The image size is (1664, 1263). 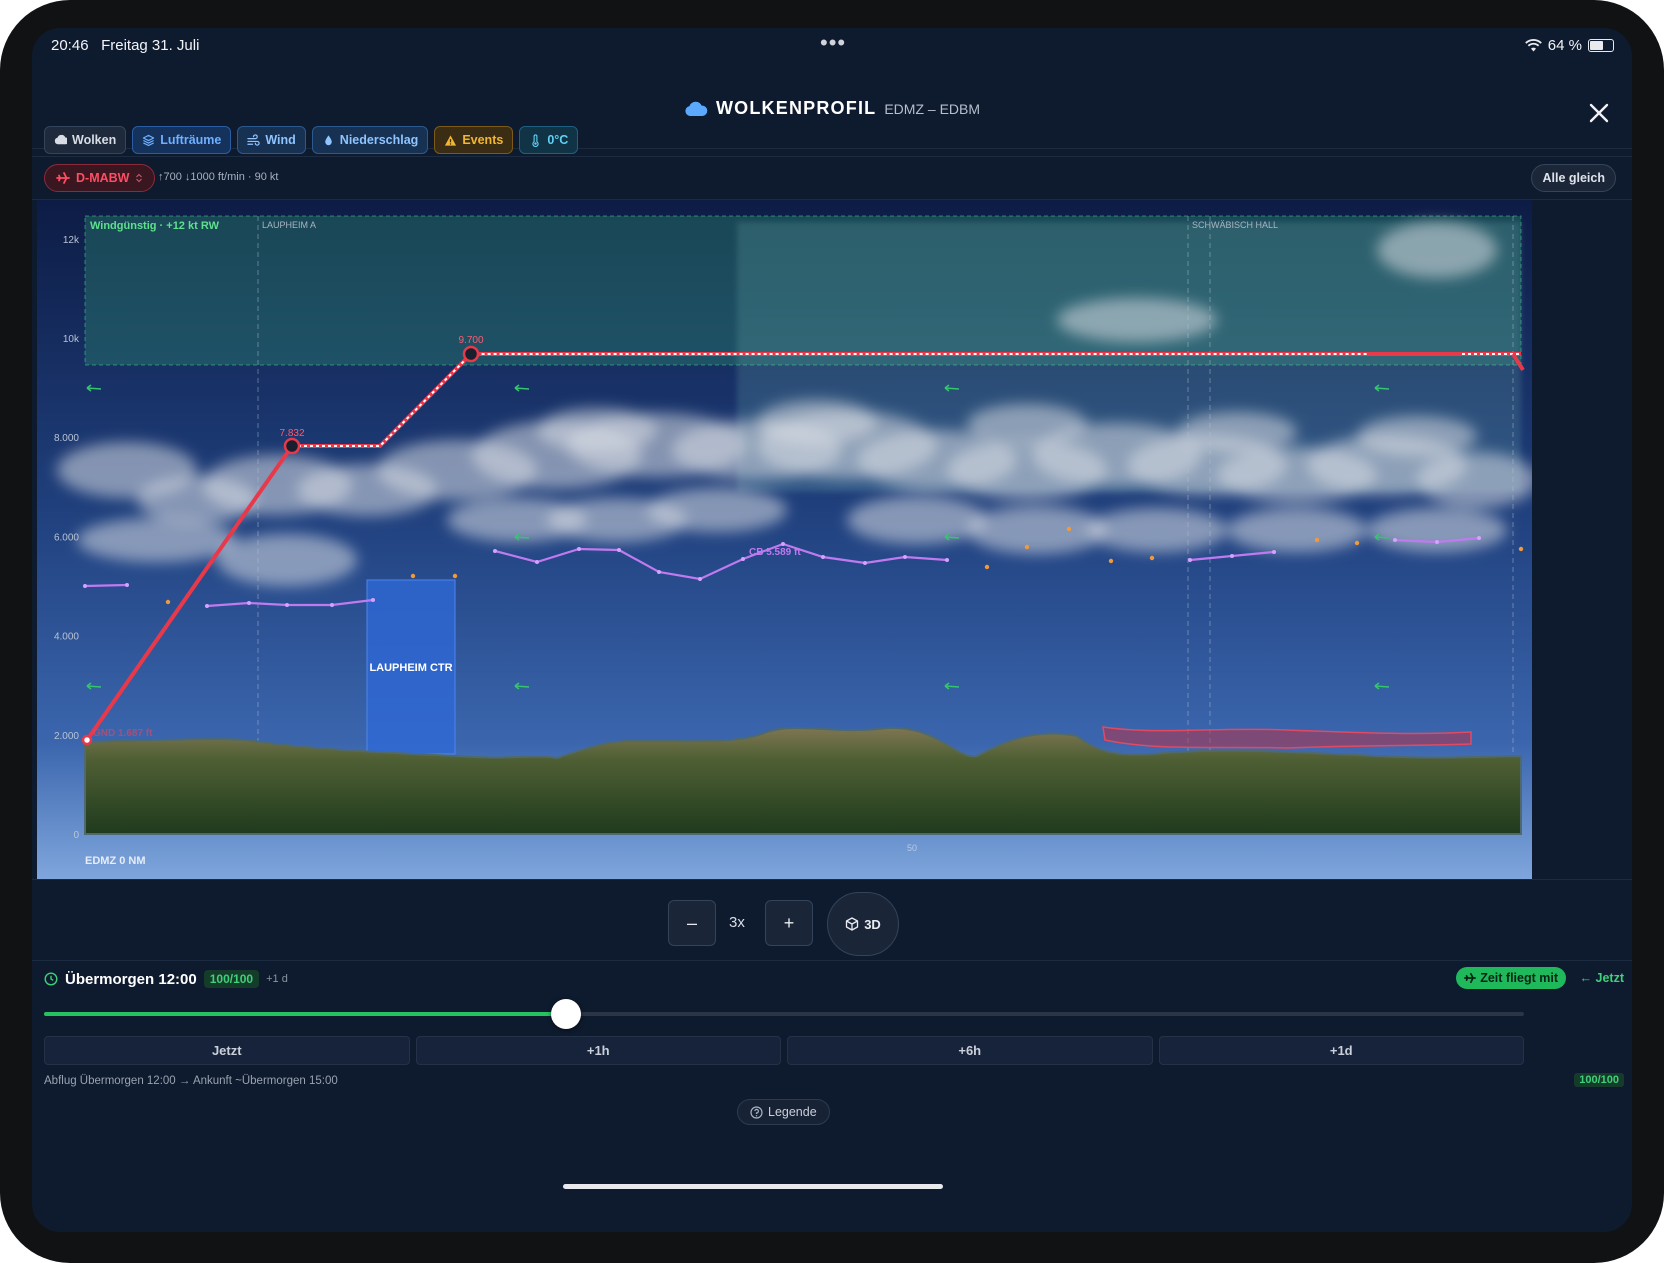 I want to click on zoom-level: 3x, so click(x=737, y=922).